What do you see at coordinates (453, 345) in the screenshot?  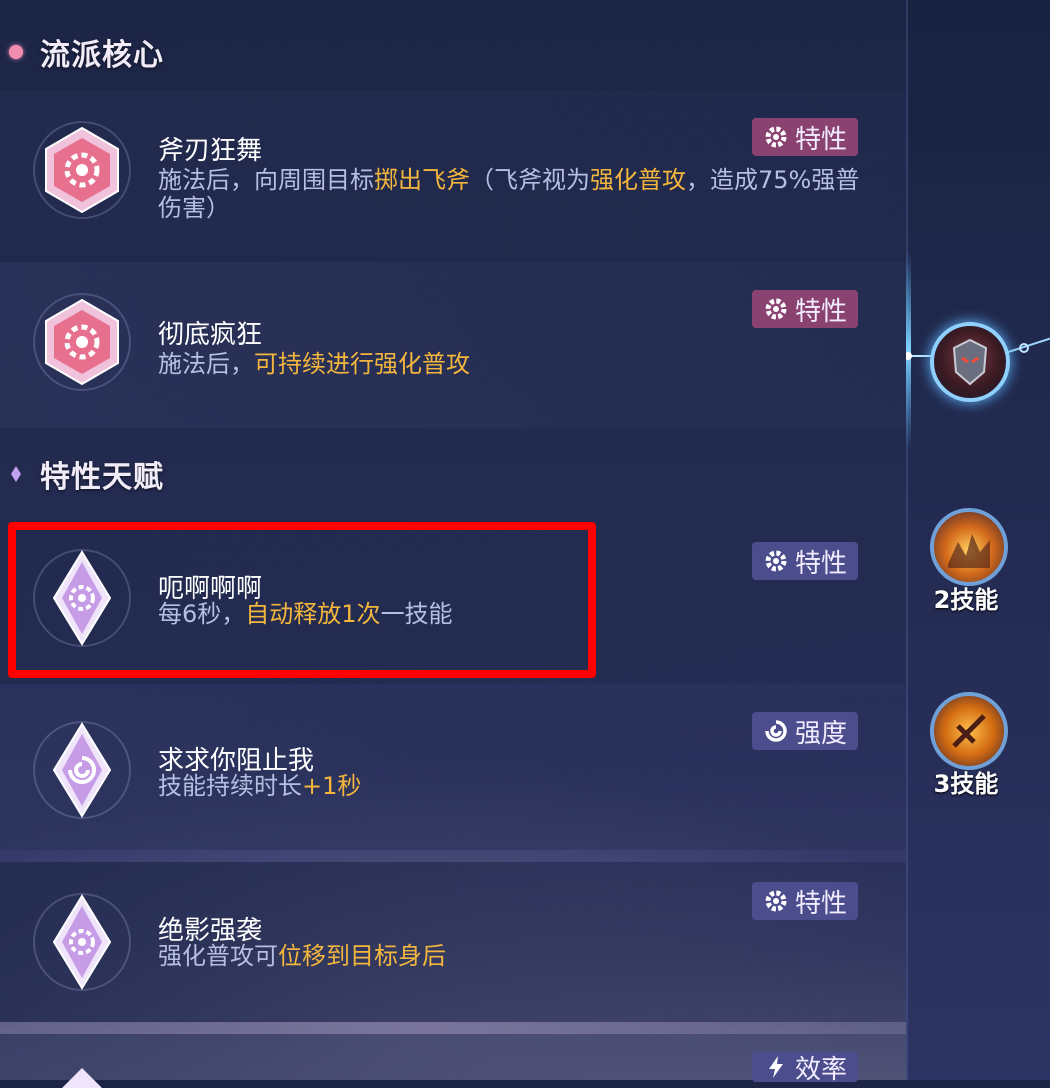 I see `talent-card-total-madness: 彻底疯狂 施法后，可持续进行强化普攻 特性` at bounding box center [453, 345].